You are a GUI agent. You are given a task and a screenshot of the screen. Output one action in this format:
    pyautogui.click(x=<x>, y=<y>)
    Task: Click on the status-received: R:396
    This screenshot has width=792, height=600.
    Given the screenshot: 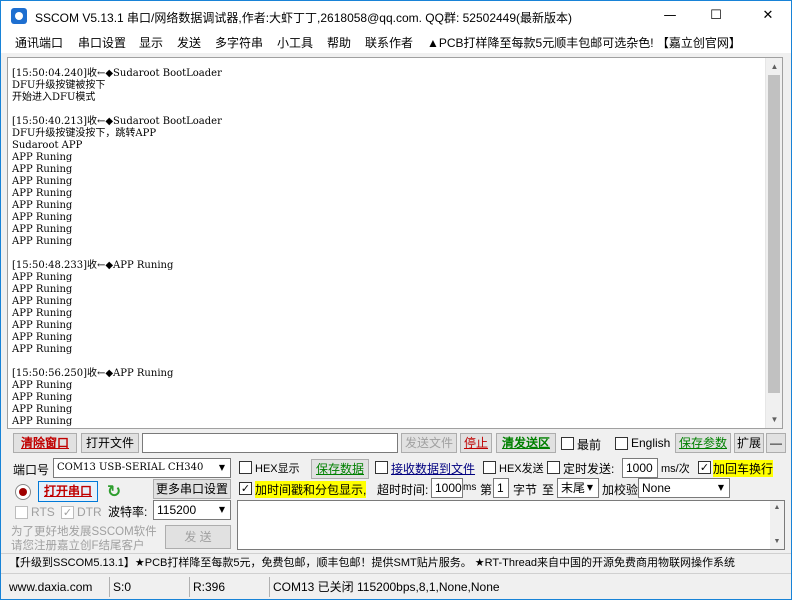 What is the action you would take?
    pyautogui.click(x=209, y=587)
    